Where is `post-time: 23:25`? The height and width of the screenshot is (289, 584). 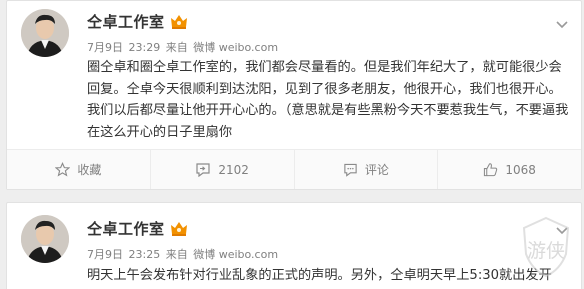
post-time: 23:25 is located at coordinates (145, 254).